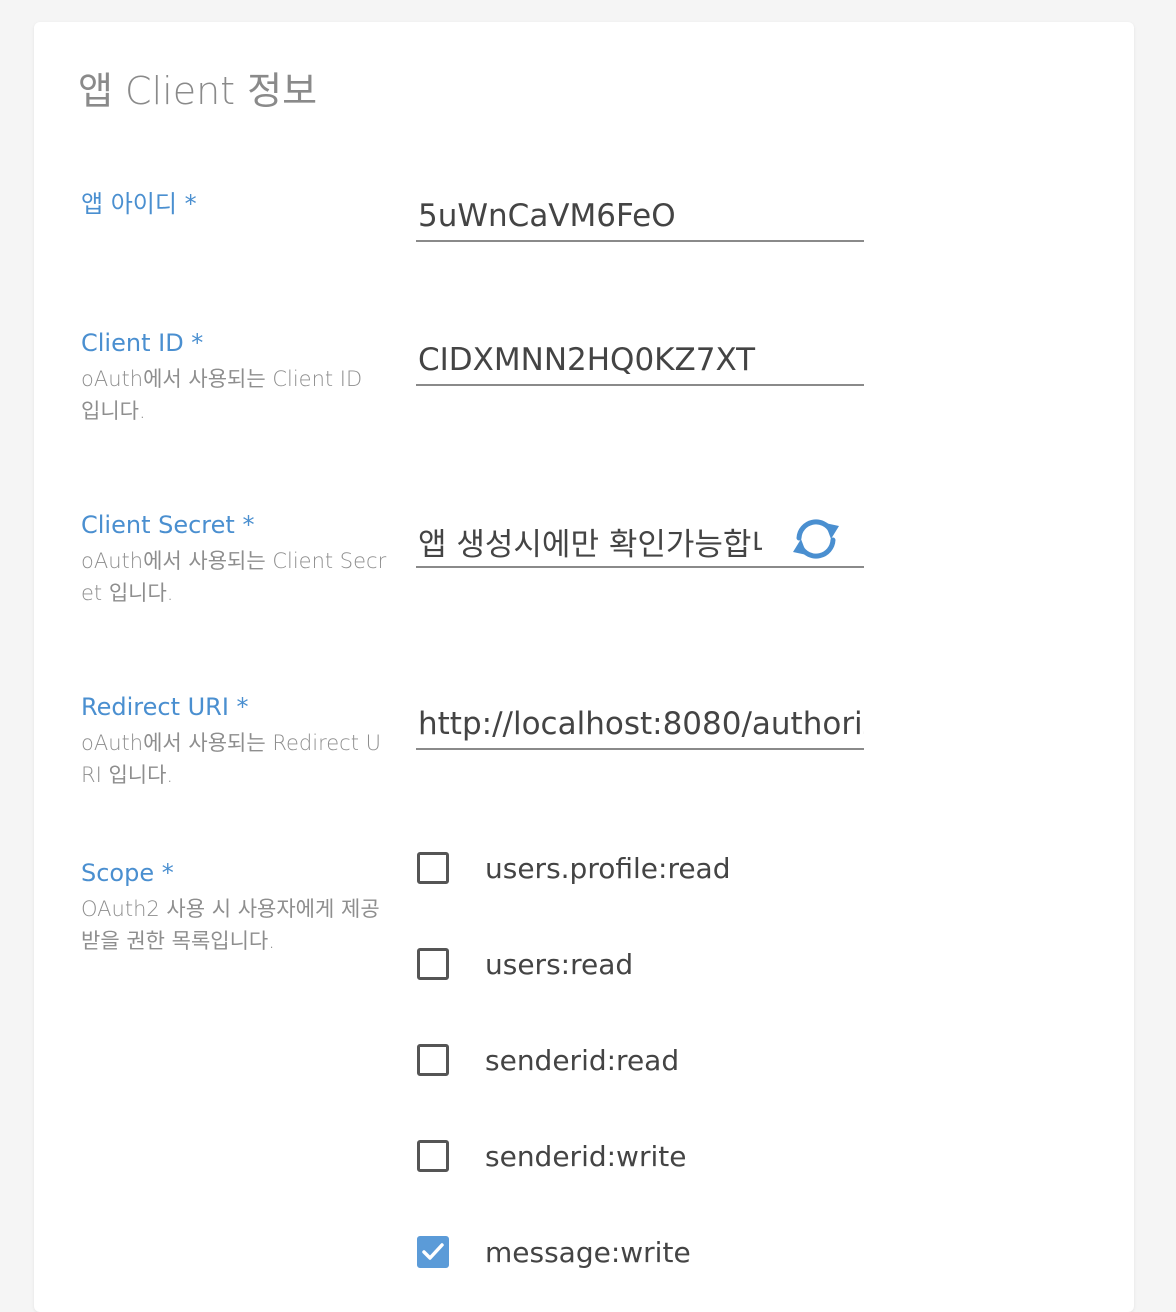  What do you see at coordinates (198, 91) in the screenshot?
I see `card-title: 앱 Client 정보` at bounding box center [198, 91].